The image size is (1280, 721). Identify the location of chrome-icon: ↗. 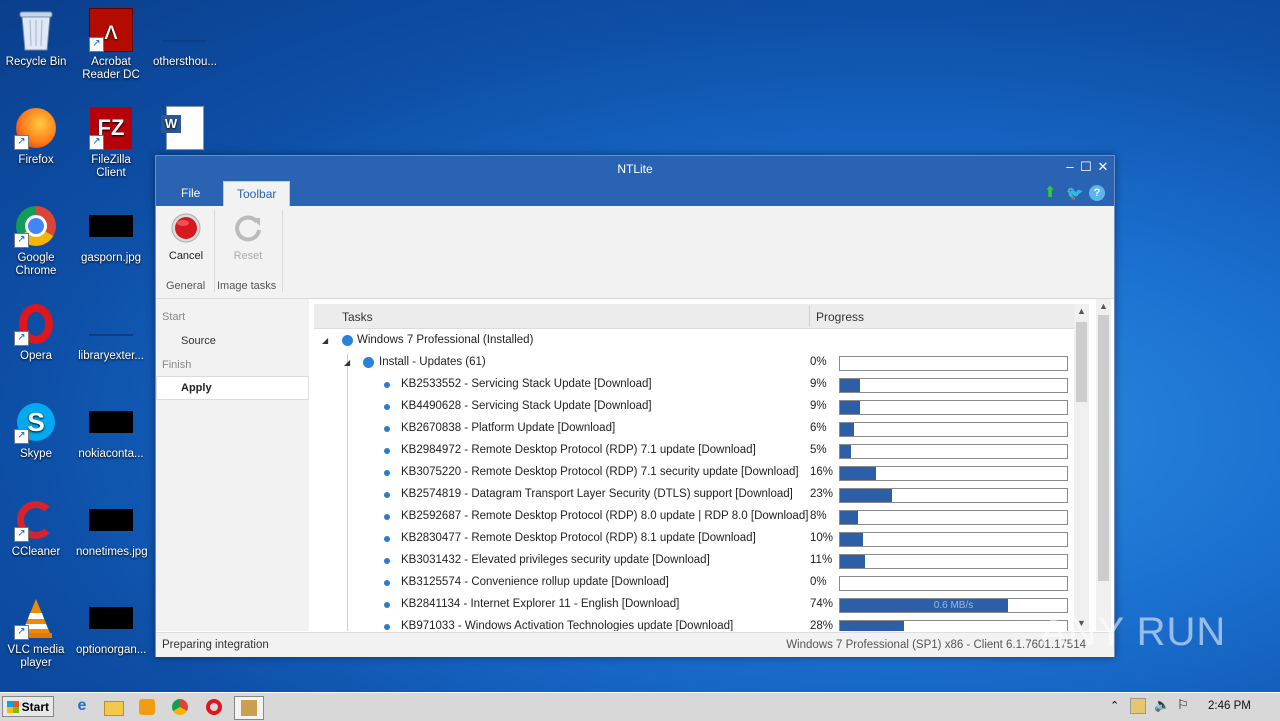
(36, 226).